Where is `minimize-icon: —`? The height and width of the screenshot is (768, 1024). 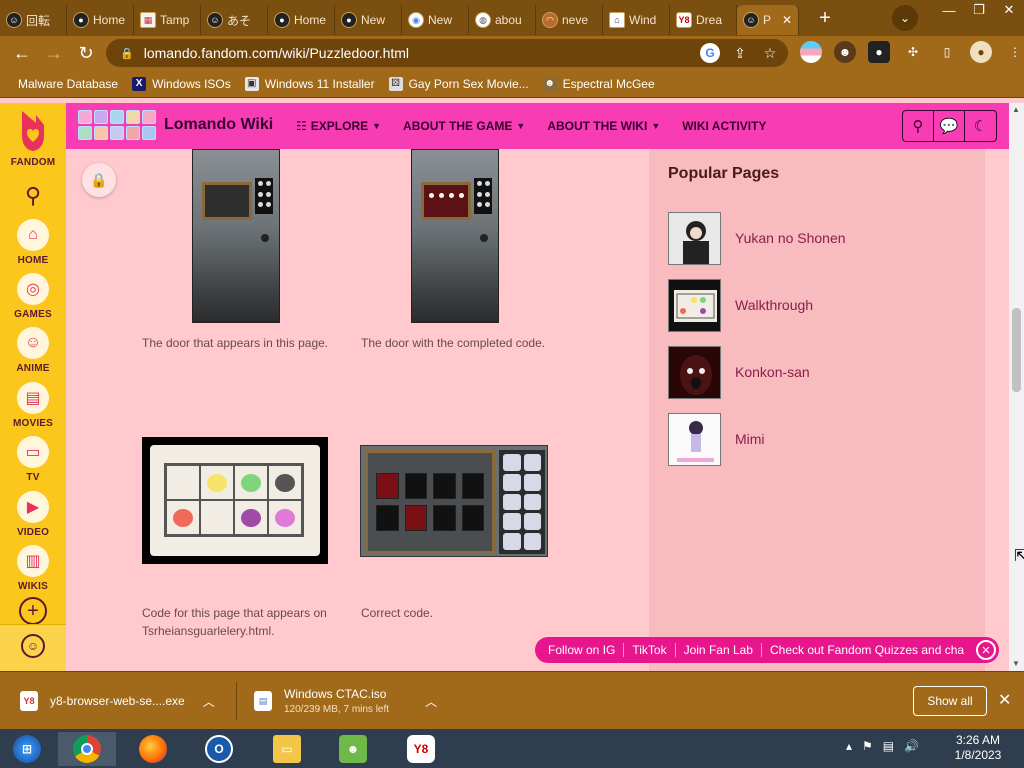 minimize-icon: — is located at coordinates (949, 10).